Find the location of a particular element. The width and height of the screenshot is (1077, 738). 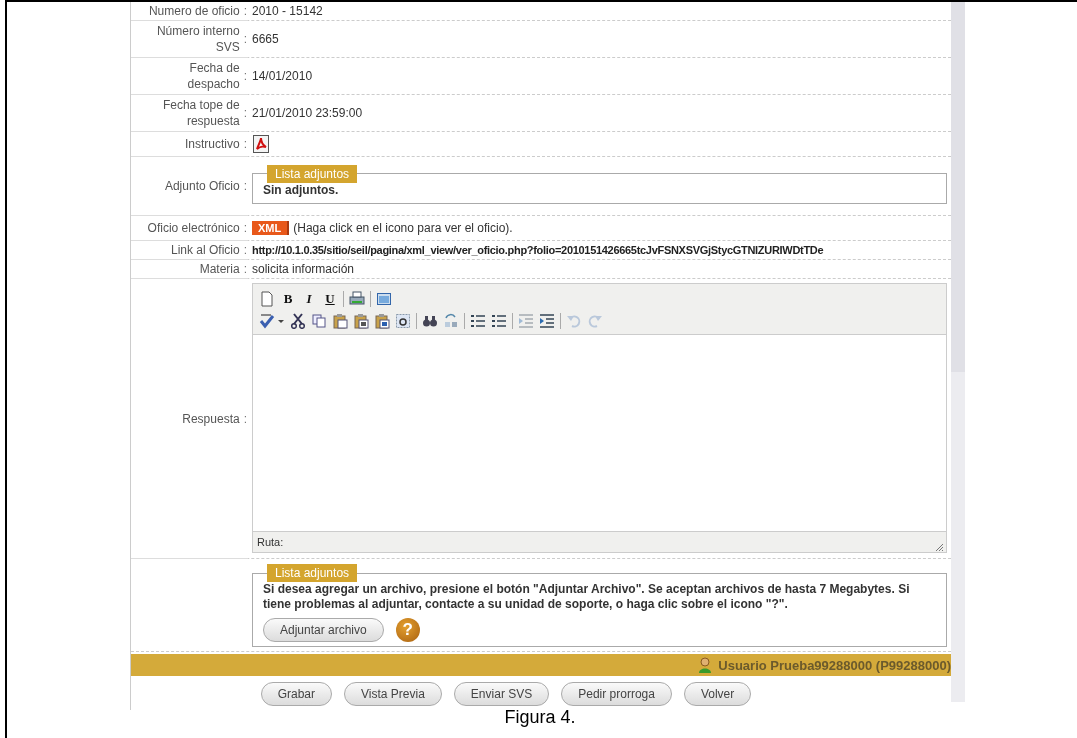

cut-icon is located at coordinates (298, 321).